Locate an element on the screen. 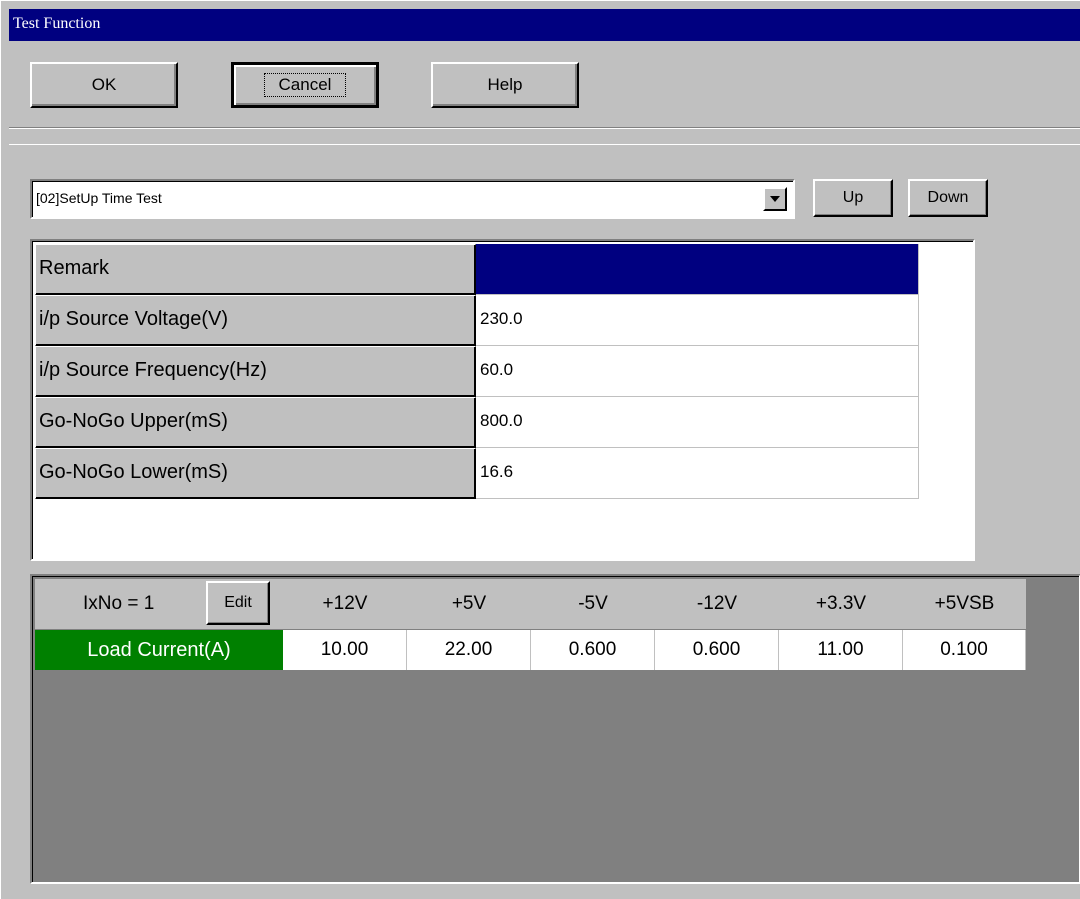  ok-button: OK is located at coordinates (104, 85).